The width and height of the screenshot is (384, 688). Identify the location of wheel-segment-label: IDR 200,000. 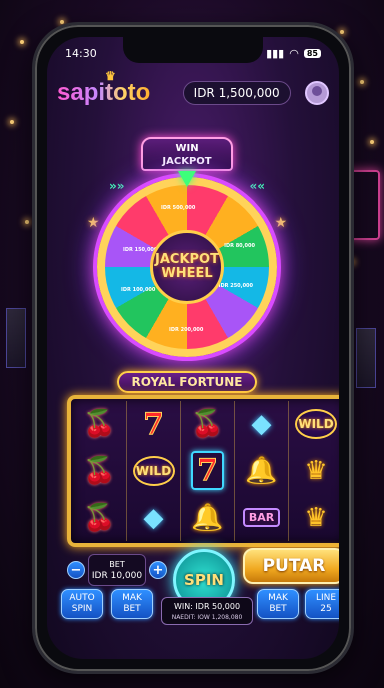
(186, 330).